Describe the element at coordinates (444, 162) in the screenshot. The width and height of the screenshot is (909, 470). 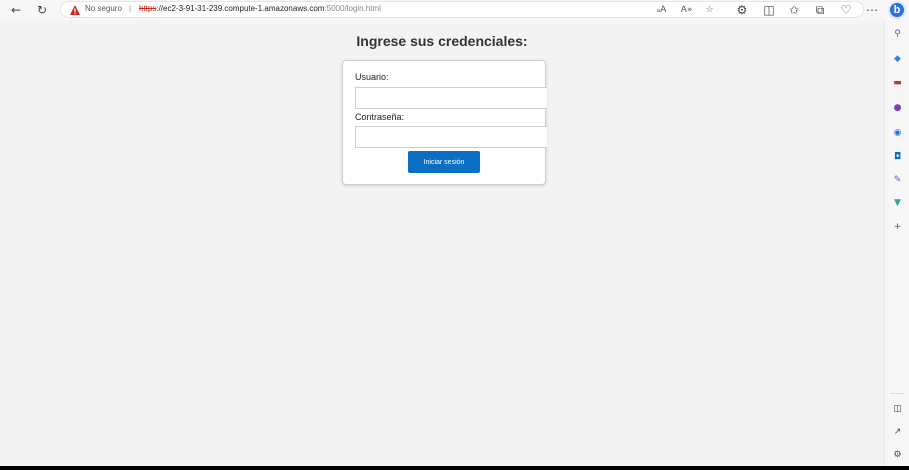
I see `login-button: Iniciar sesión` at that location.